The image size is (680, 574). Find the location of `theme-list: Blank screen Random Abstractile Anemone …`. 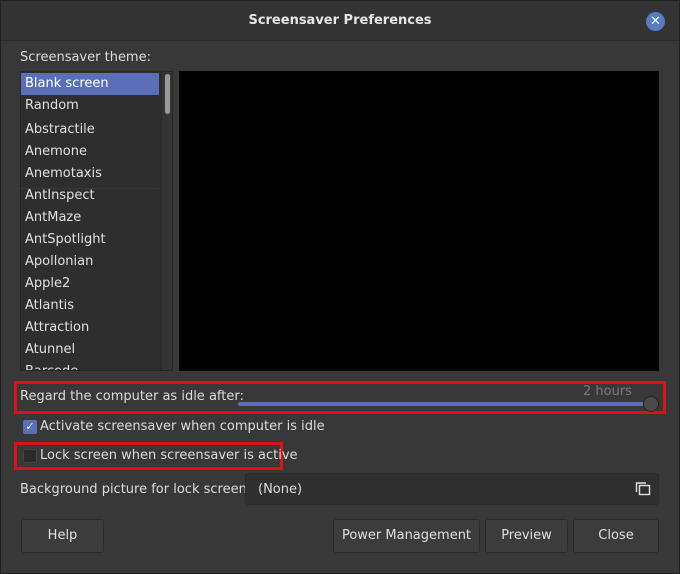

theme-list: Blank screen Random Abstractile Anemone … is located at coordinates (96, 221).